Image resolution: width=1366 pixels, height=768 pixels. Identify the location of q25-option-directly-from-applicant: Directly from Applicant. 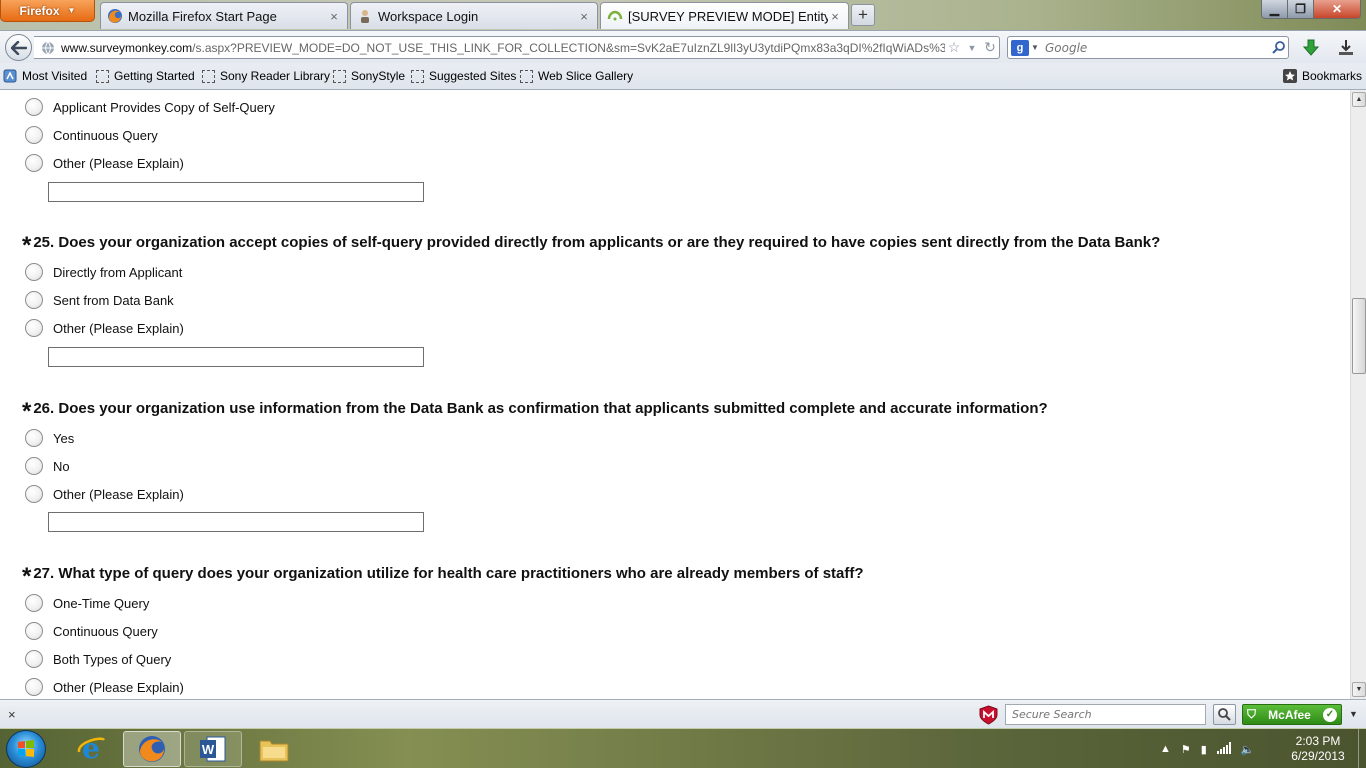
(103, 272).